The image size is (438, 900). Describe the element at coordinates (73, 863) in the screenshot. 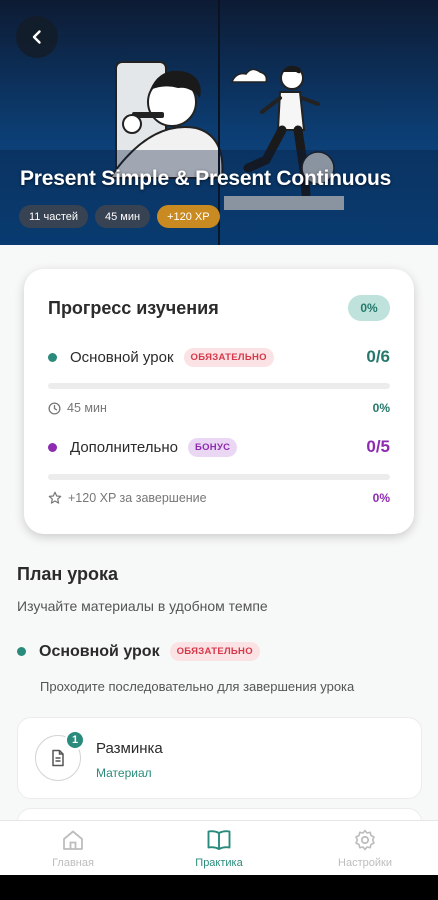

I see `nav-home-label: Главная` at that location.